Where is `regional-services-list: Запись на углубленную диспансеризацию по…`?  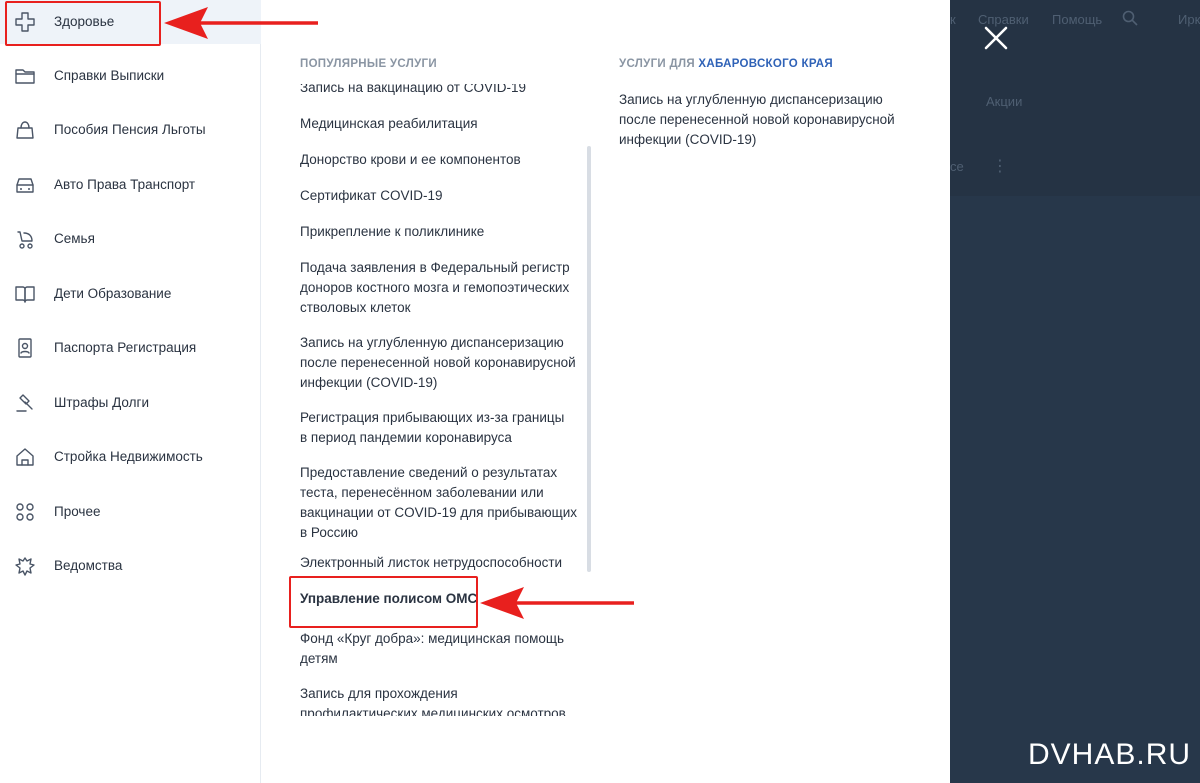 regional-services-list: Запись на углубленную диспансеризацию по… is located at coordinates (759, 120).